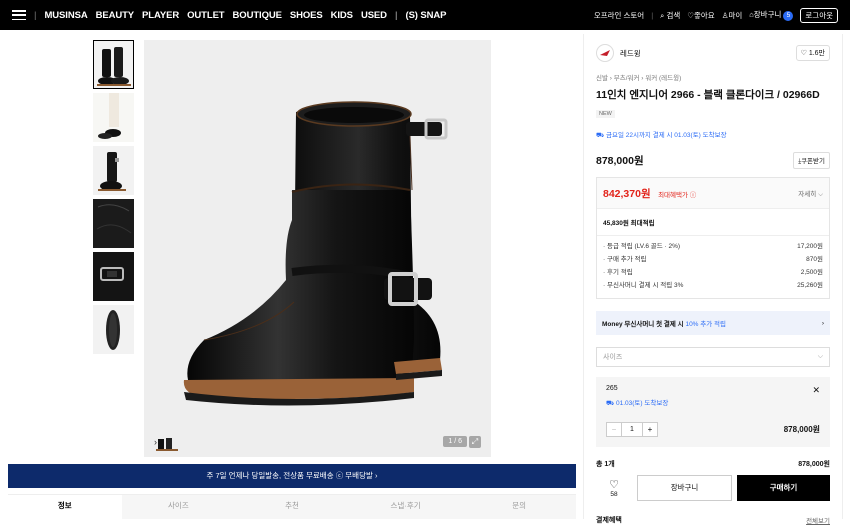 This screenshot has width=850, height=525. Describe the element at coordinates (713, 464) in the screenshot. I see `total-row: 총 1개 878,000원` at that location.